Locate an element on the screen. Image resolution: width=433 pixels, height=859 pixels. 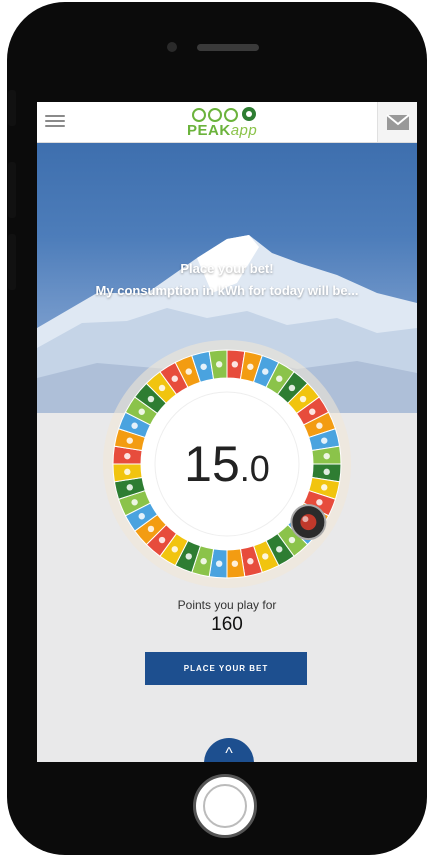
mail-icon is located at coordinates (397, 122).